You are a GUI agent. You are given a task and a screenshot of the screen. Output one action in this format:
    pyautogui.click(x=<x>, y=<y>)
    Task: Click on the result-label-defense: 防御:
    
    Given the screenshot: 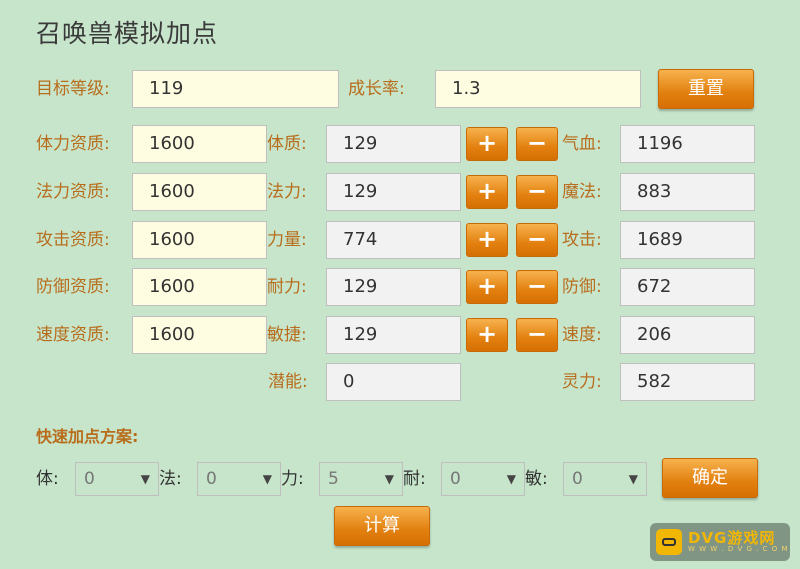 What is the action you would take?
    pyautogui.click(x=582, y=287)
    